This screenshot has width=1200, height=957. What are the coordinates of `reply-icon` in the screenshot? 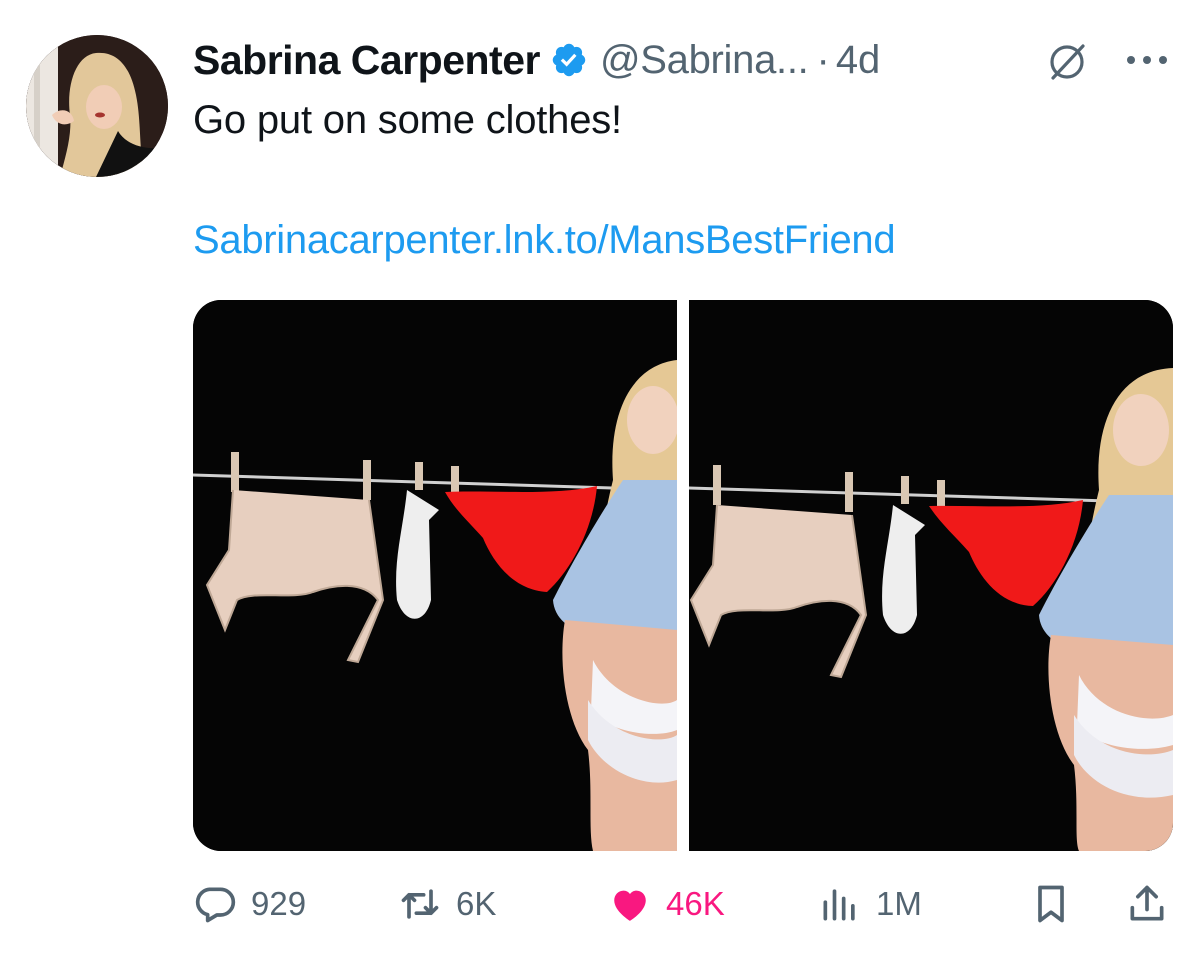 It's located at (215, 905).